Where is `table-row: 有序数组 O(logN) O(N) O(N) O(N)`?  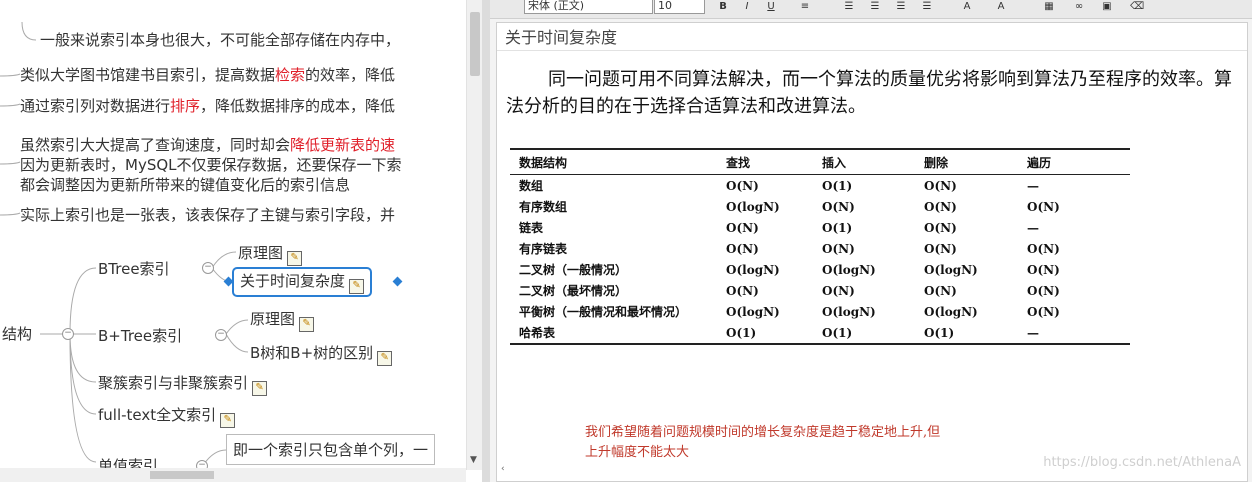
table-row: 有序数组 O(logN) O(N) O(N) O(N) is located at coordinates (820, 206).